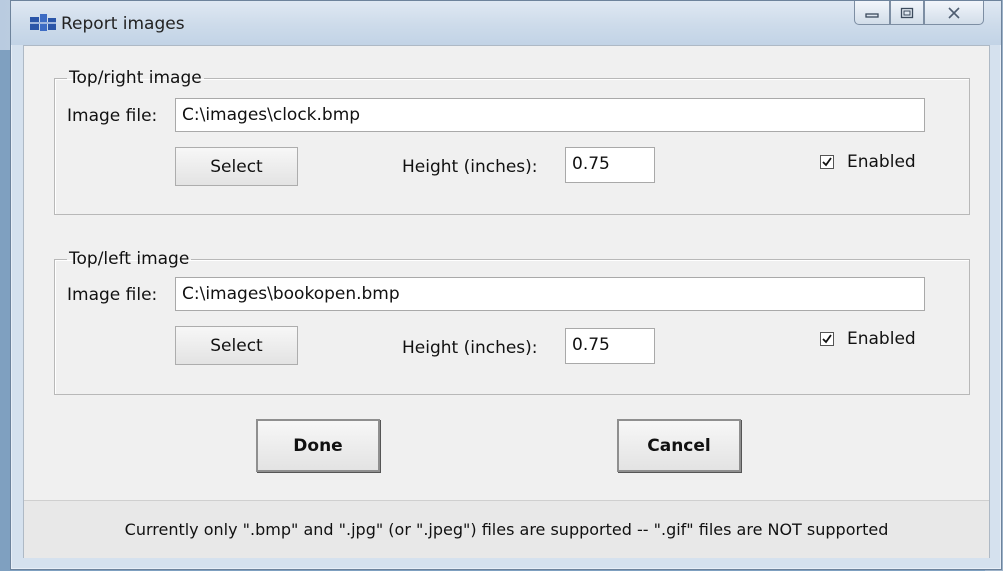 The image size is (1003, 571). I want to click on minimize-icon, so click(872, 15).